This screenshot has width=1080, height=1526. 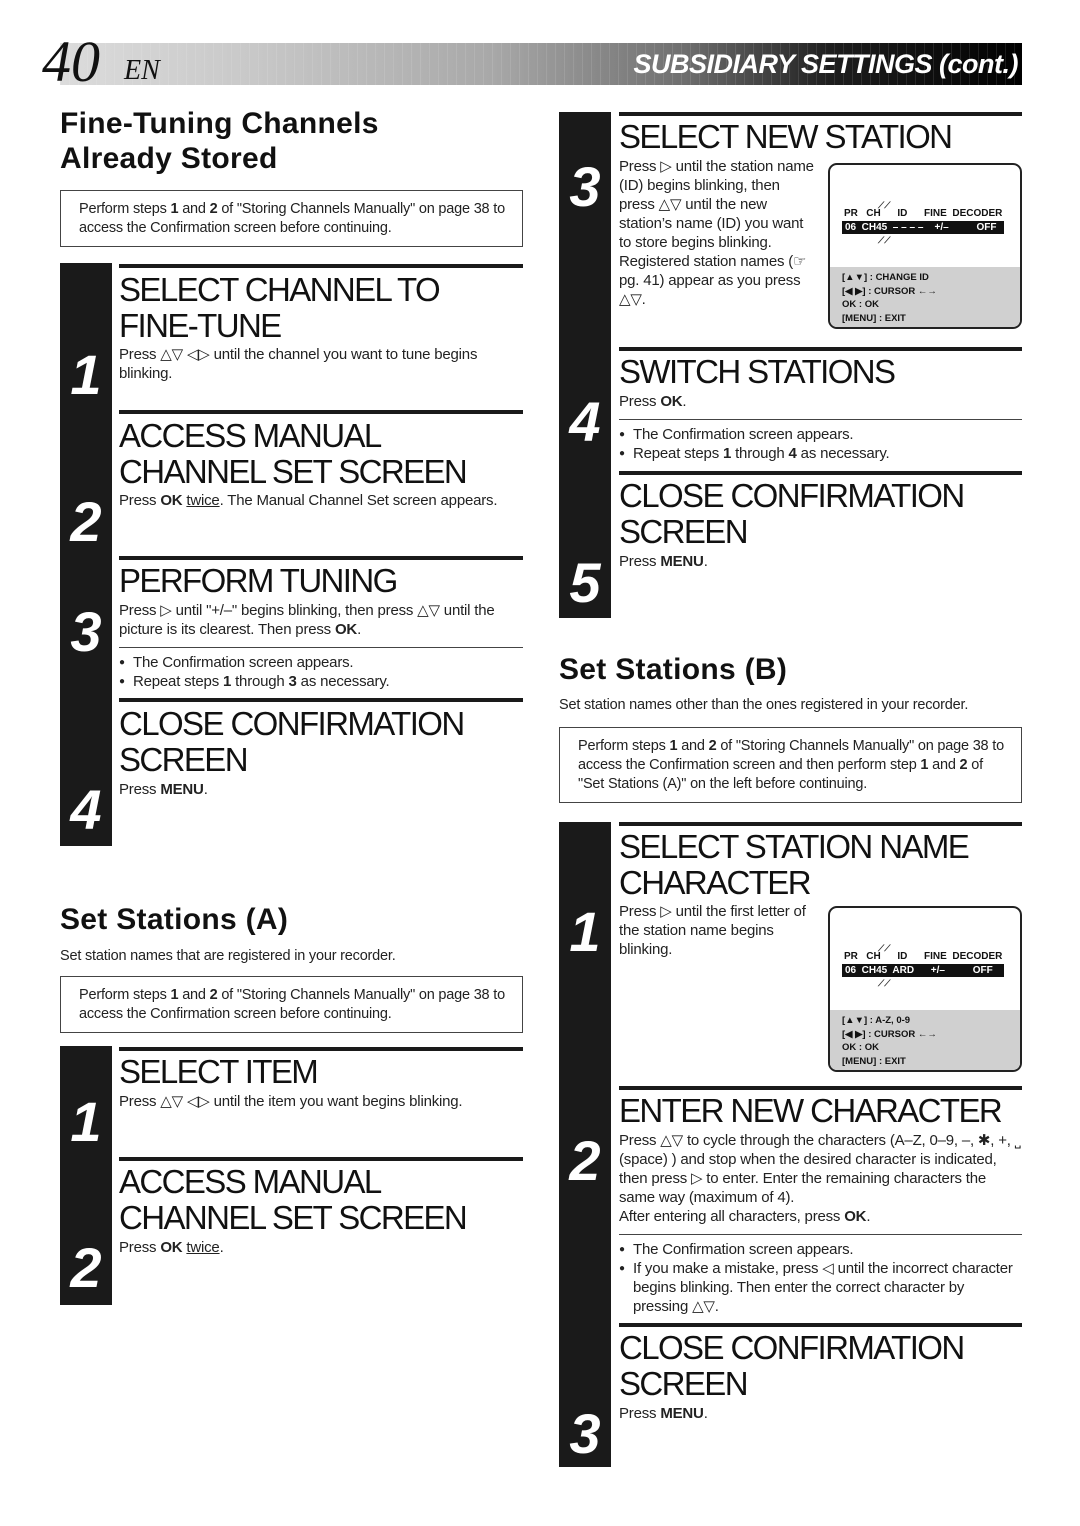 I want to click on step-title: SELECT STATION NAME CHARACTER, so click(x=794, y=864).